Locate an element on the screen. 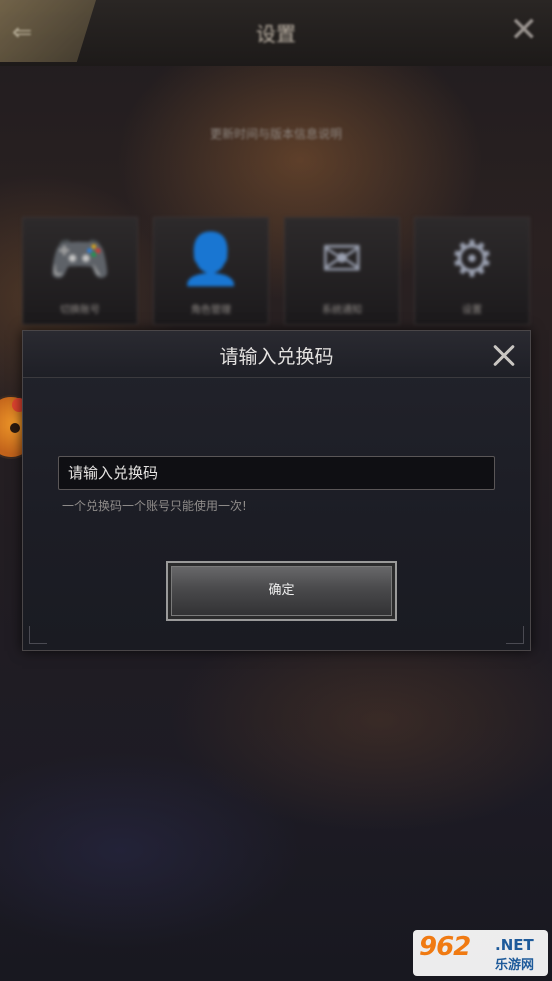  gamepad-icon: 🎮 is located at coordinates (80, 259).